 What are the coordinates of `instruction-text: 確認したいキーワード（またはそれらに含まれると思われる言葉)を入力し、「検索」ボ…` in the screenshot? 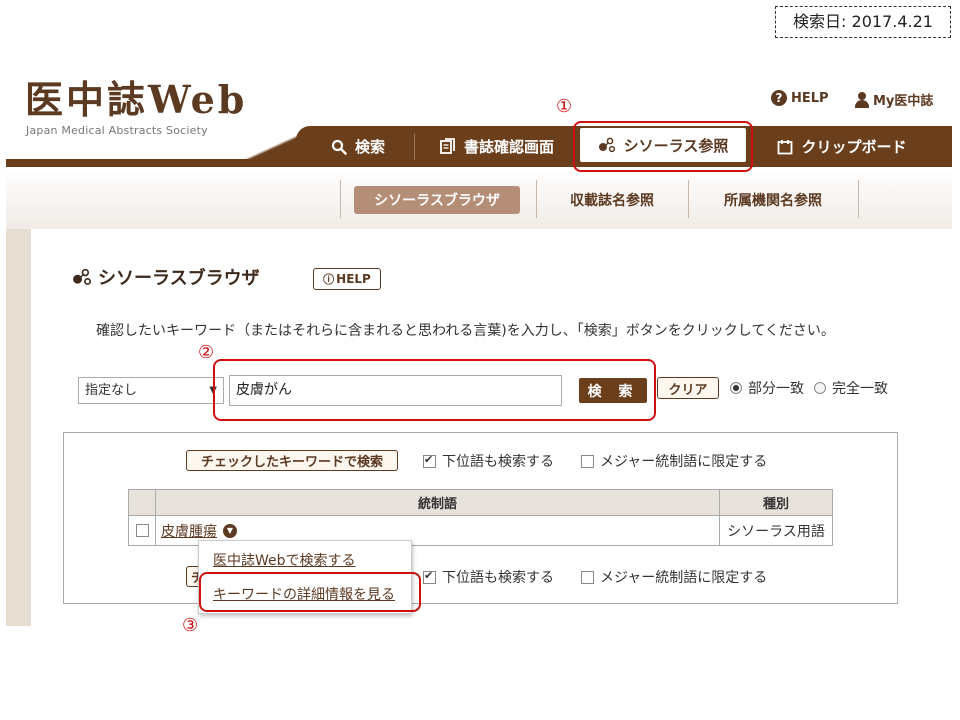 It's located at (465, 331).